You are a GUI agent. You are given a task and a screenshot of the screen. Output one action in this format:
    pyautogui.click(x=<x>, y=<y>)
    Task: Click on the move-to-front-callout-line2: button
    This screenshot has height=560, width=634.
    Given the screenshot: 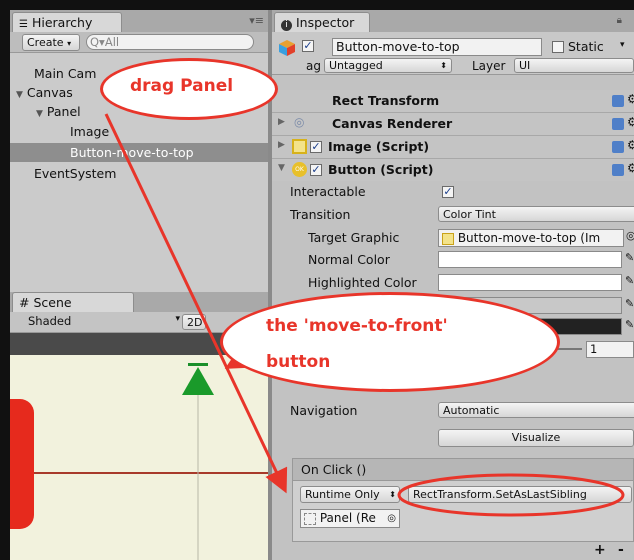 What is the action you would take?
    pyautogui.click(x=298, y=362)
    